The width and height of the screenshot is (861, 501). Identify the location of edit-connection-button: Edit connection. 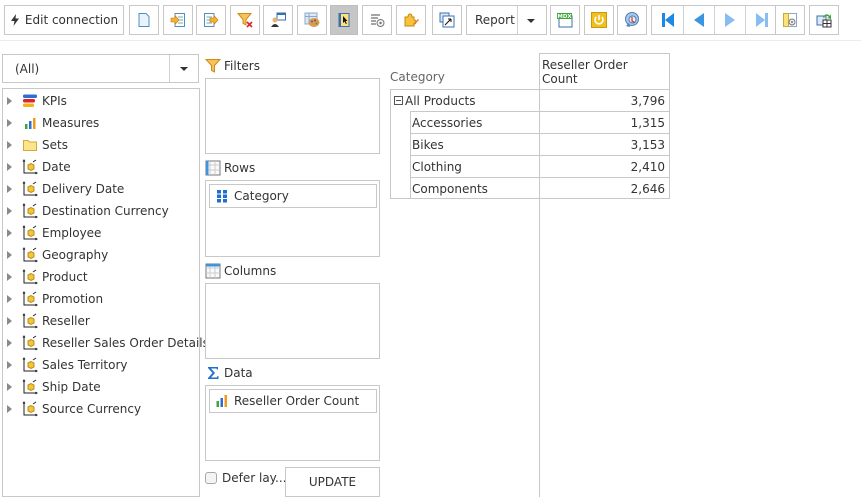
(64, 20).